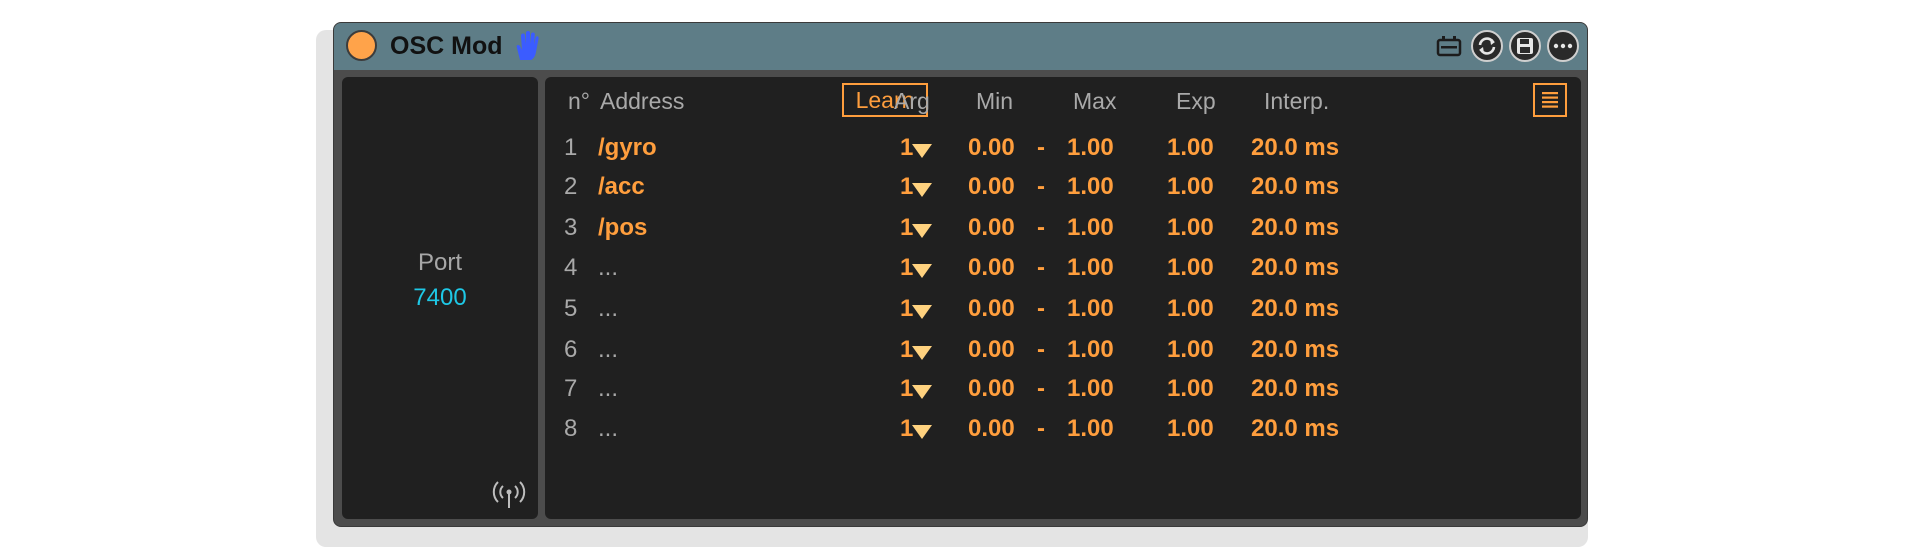 The height and width of the screenshot is (551, 1920). What do you see at coordinates (1506, 46) in the screenshot?
I see `titlebar-icons` at bounding box center [1506, 46].